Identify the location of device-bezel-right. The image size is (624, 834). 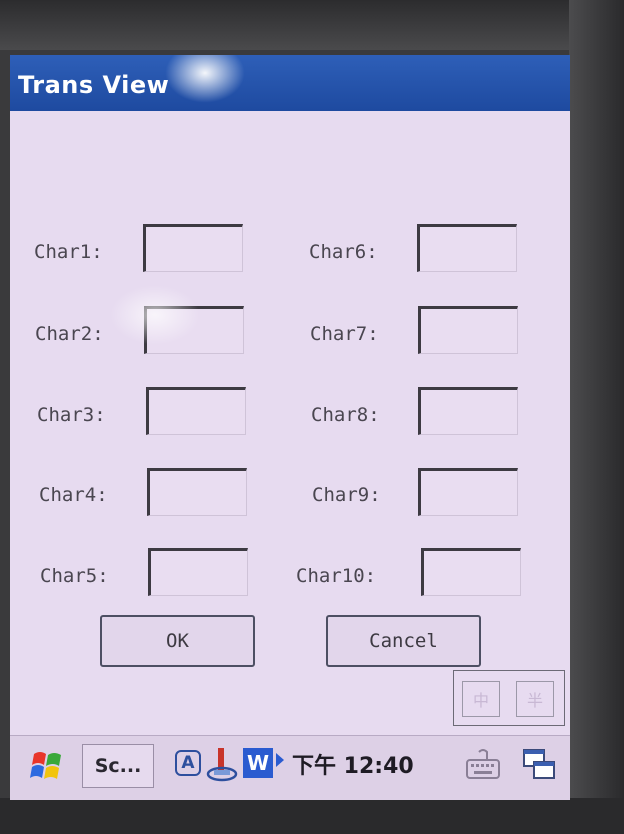
(596, 417).